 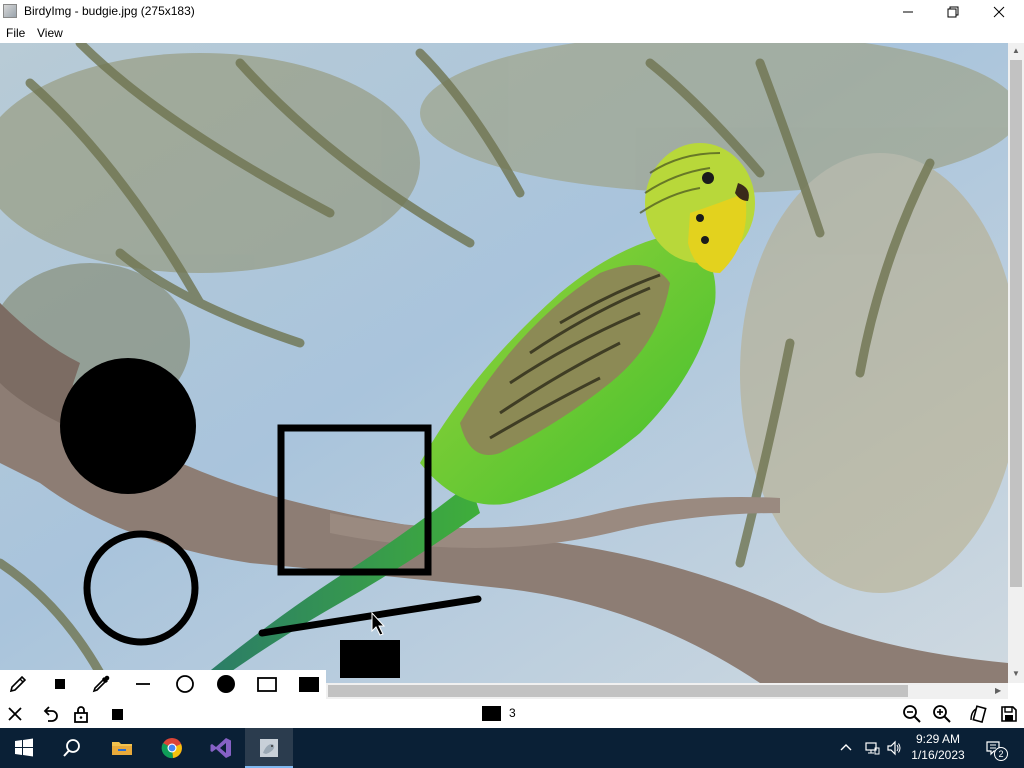 I want to click on stop-button, so click(x=117, y=714).